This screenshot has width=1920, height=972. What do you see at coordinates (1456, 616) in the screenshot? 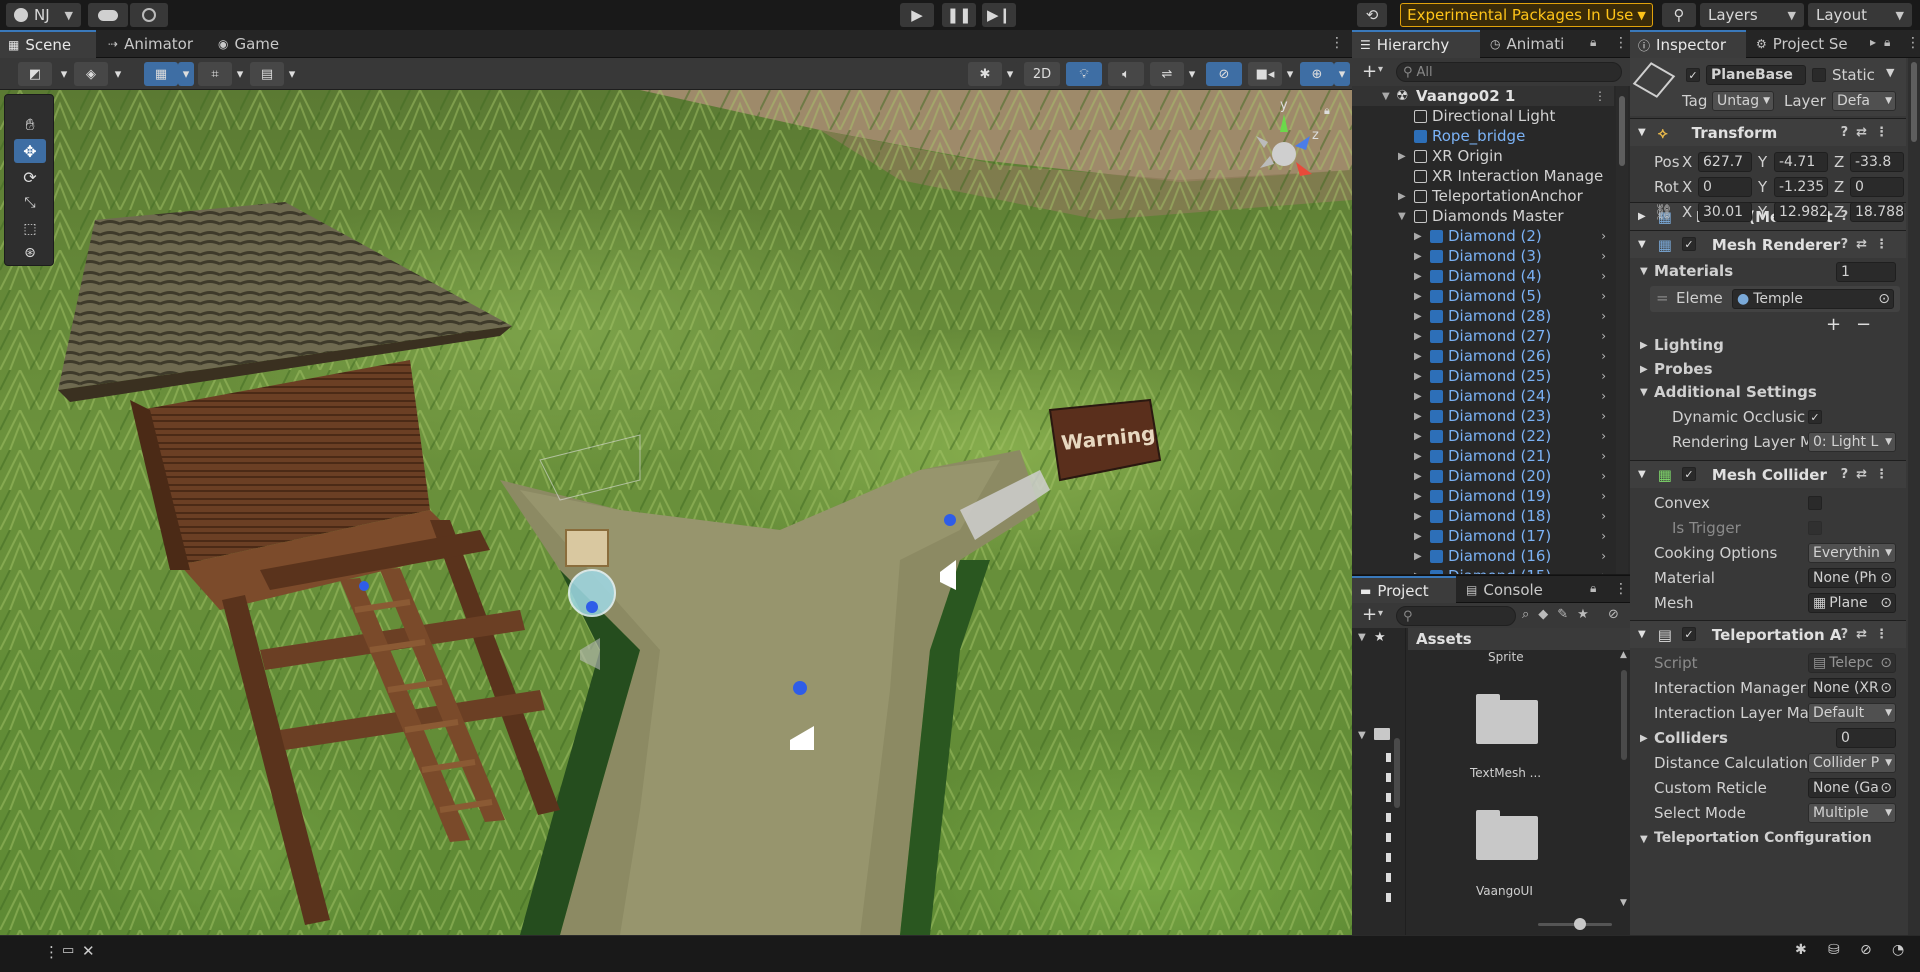
I see `project-search-input: ⚲` at bounding box center [1456, 616].